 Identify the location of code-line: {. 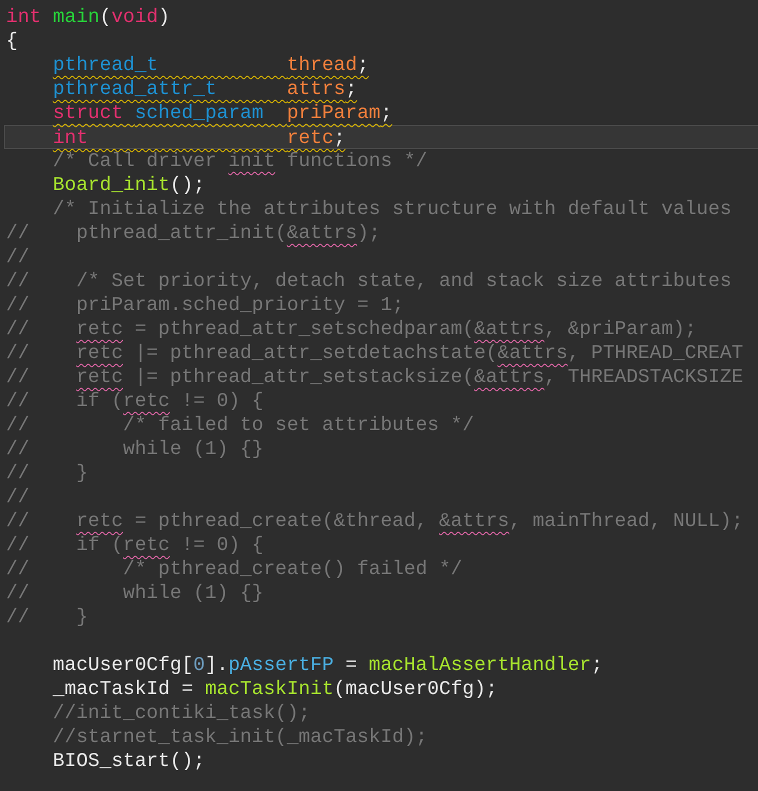
(12, 41).